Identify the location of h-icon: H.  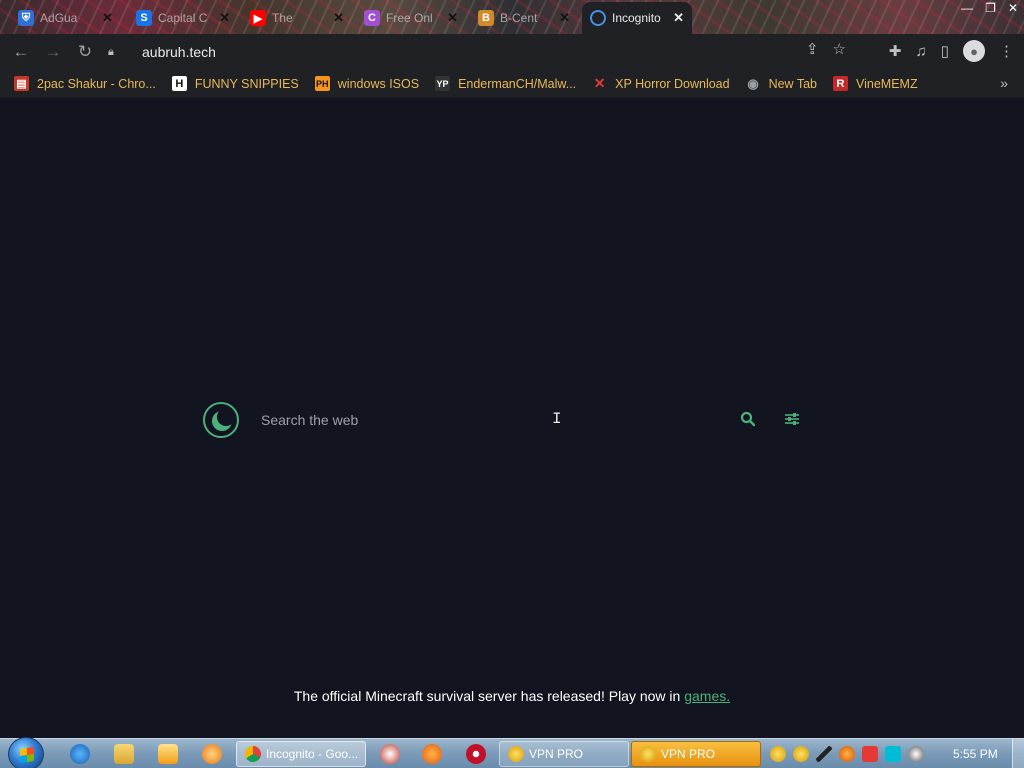
(179, 83).